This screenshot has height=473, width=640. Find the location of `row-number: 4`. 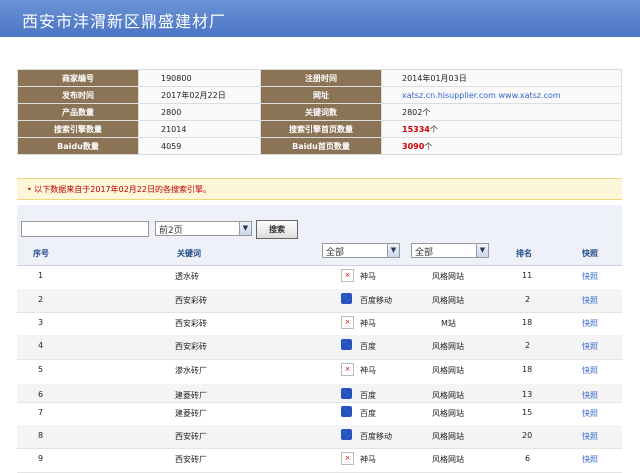

row-number: 4 is located at coordinates (41, 345).